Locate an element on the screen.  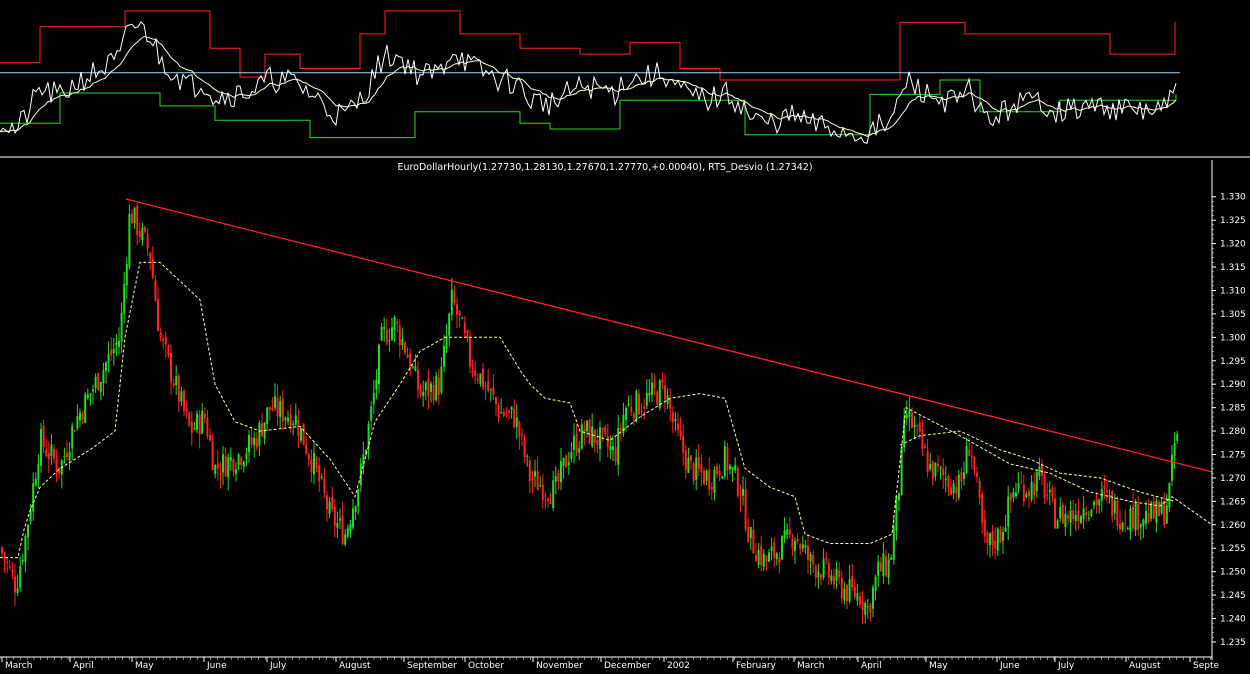
x-tick-label: September is located at coordinates (432, 665).